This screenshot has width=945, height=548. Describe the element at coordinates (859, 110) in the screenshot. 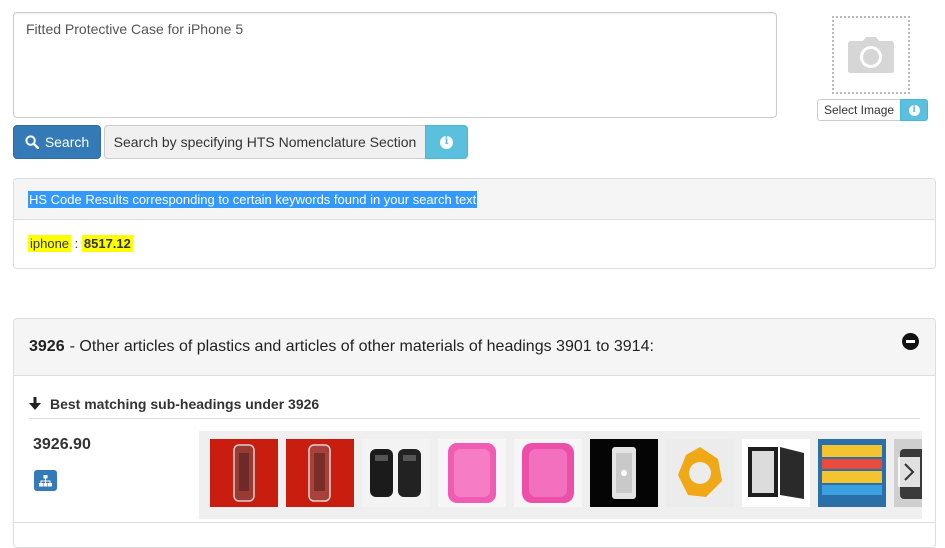

I see `select-image-button: Select Image` at that location.